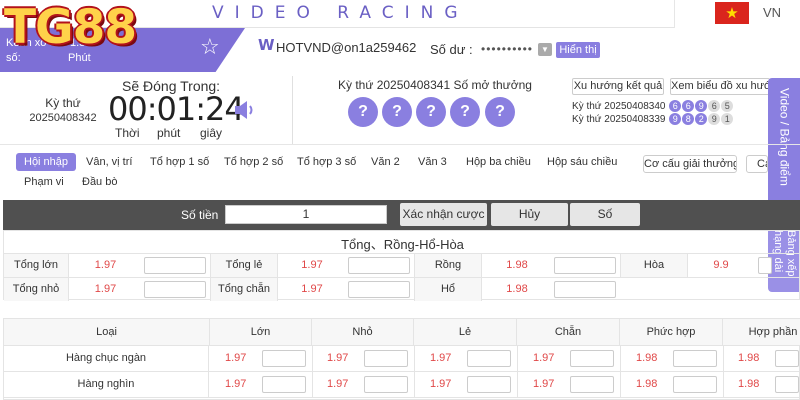 The height and width of the screenshot is (400, 800). What do you see at coordinates (210, 48) in the screenshot?
I see `favorite-star-icon: ☆` at bounding box center [210, 48].